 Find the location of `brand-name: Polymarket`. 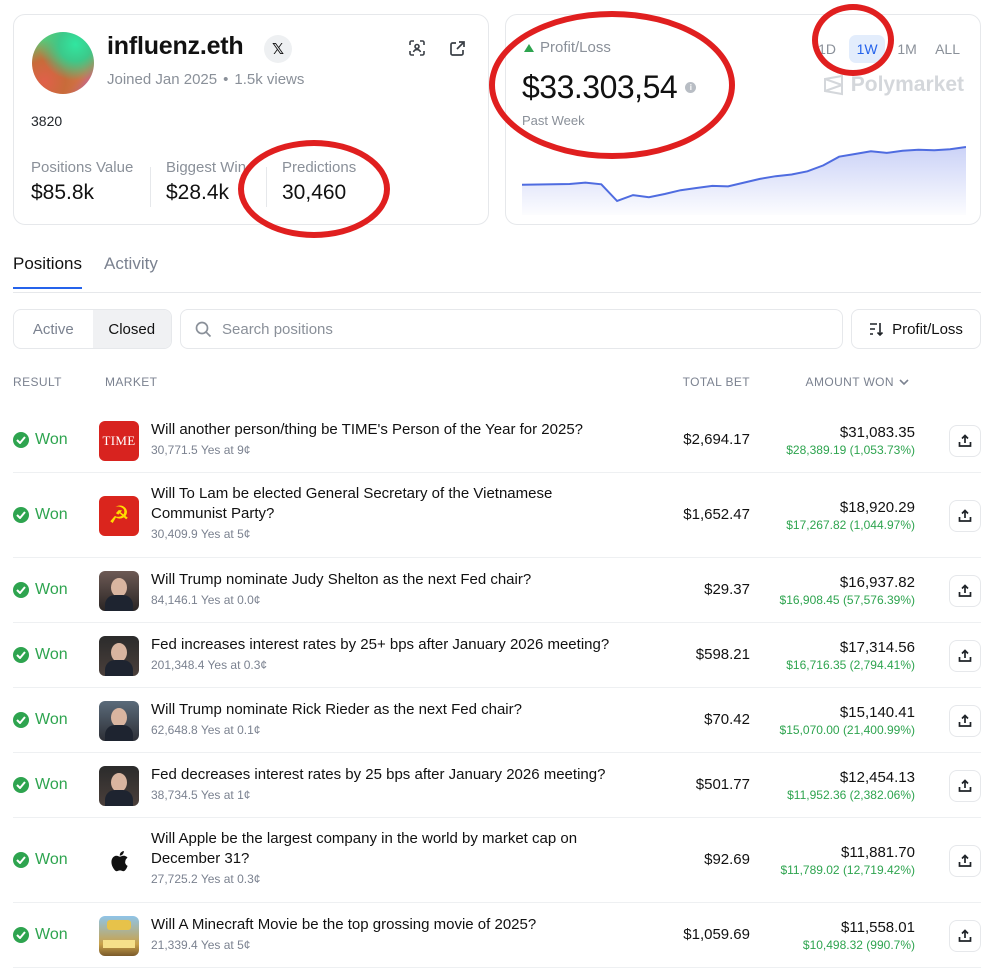

brand-name: Polymarket is located at coordinates (907, 84).